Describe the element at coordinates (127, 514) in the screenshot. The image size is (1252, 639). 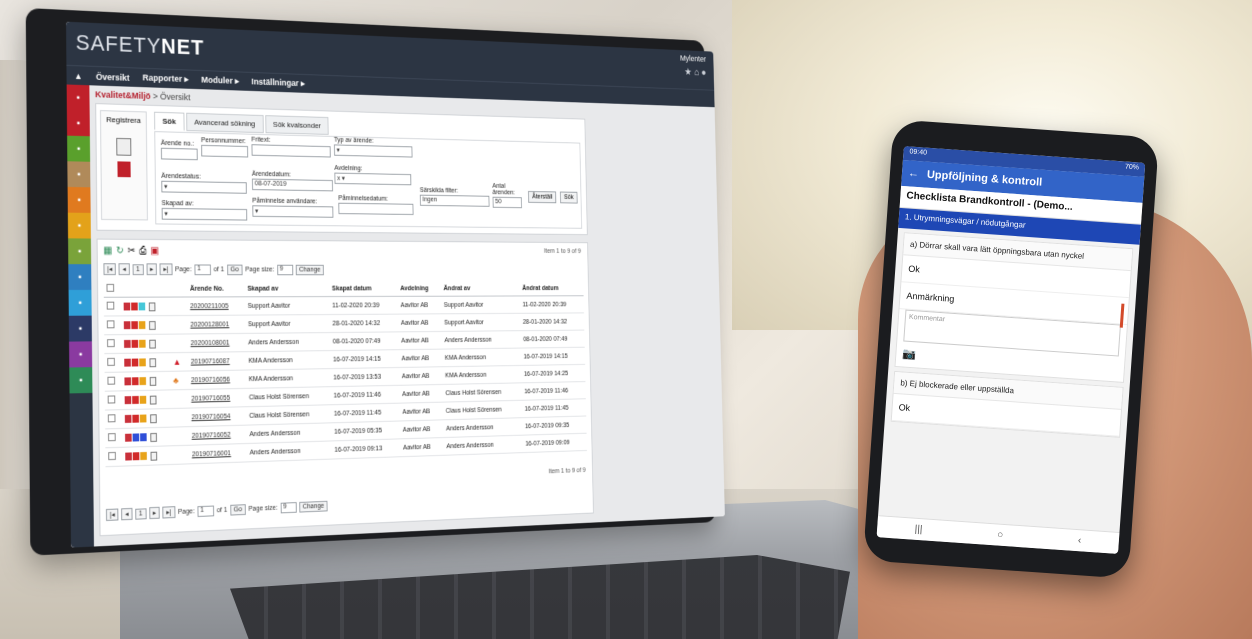
I see `prev-page-button-bottom: ◂` at that location.